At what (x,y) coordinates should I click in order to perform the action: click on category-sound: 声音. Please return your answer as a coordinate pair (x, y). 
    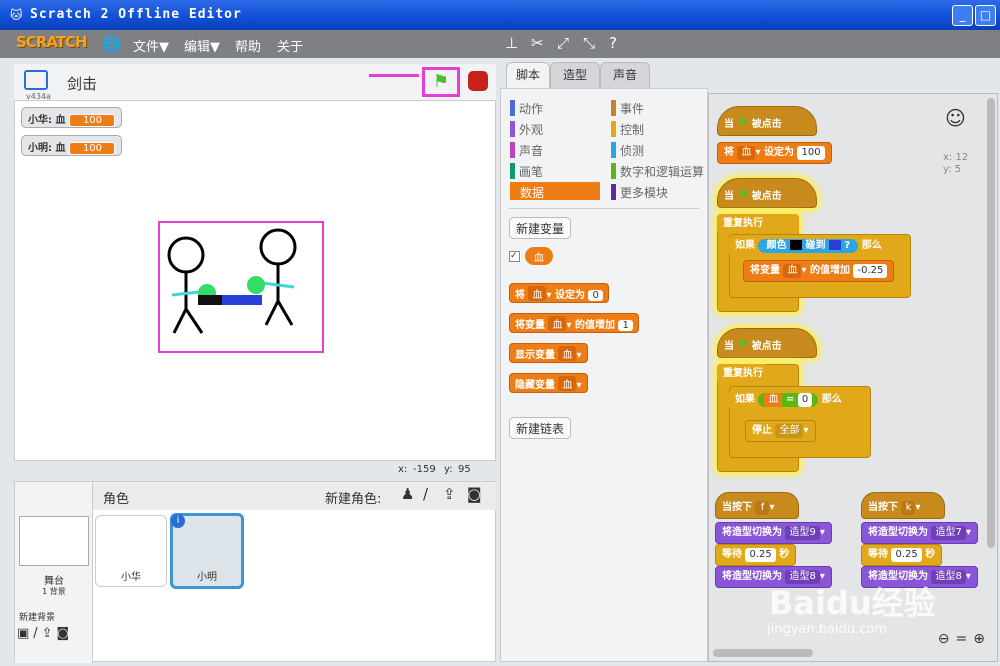
    Looking at the image, I should click on (526, 150).